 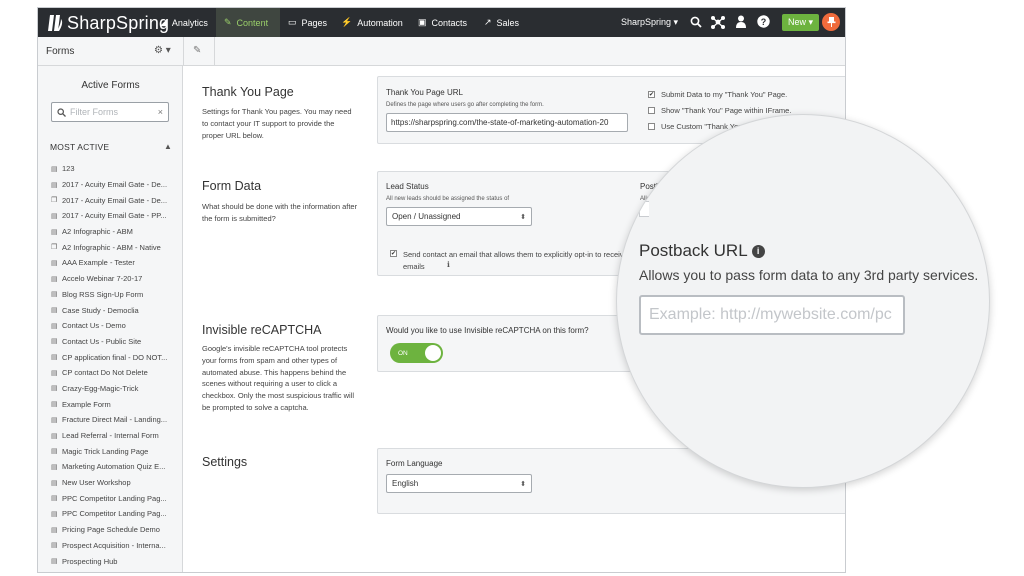 I want to click on sidebar-form-item: ▤ Prospecting Hub, so click(x=115, y=561).